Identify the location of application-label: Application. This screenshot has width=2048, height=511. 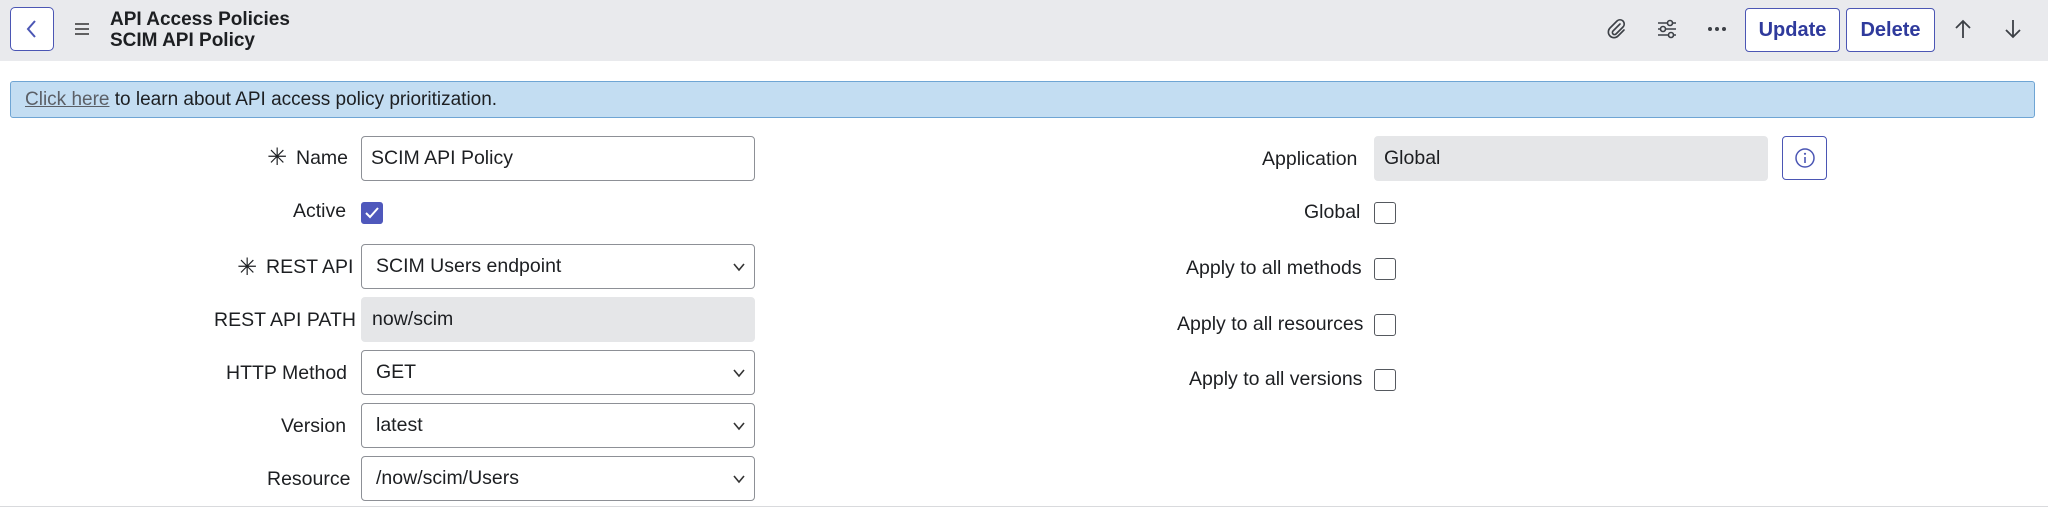
(1310, 159).